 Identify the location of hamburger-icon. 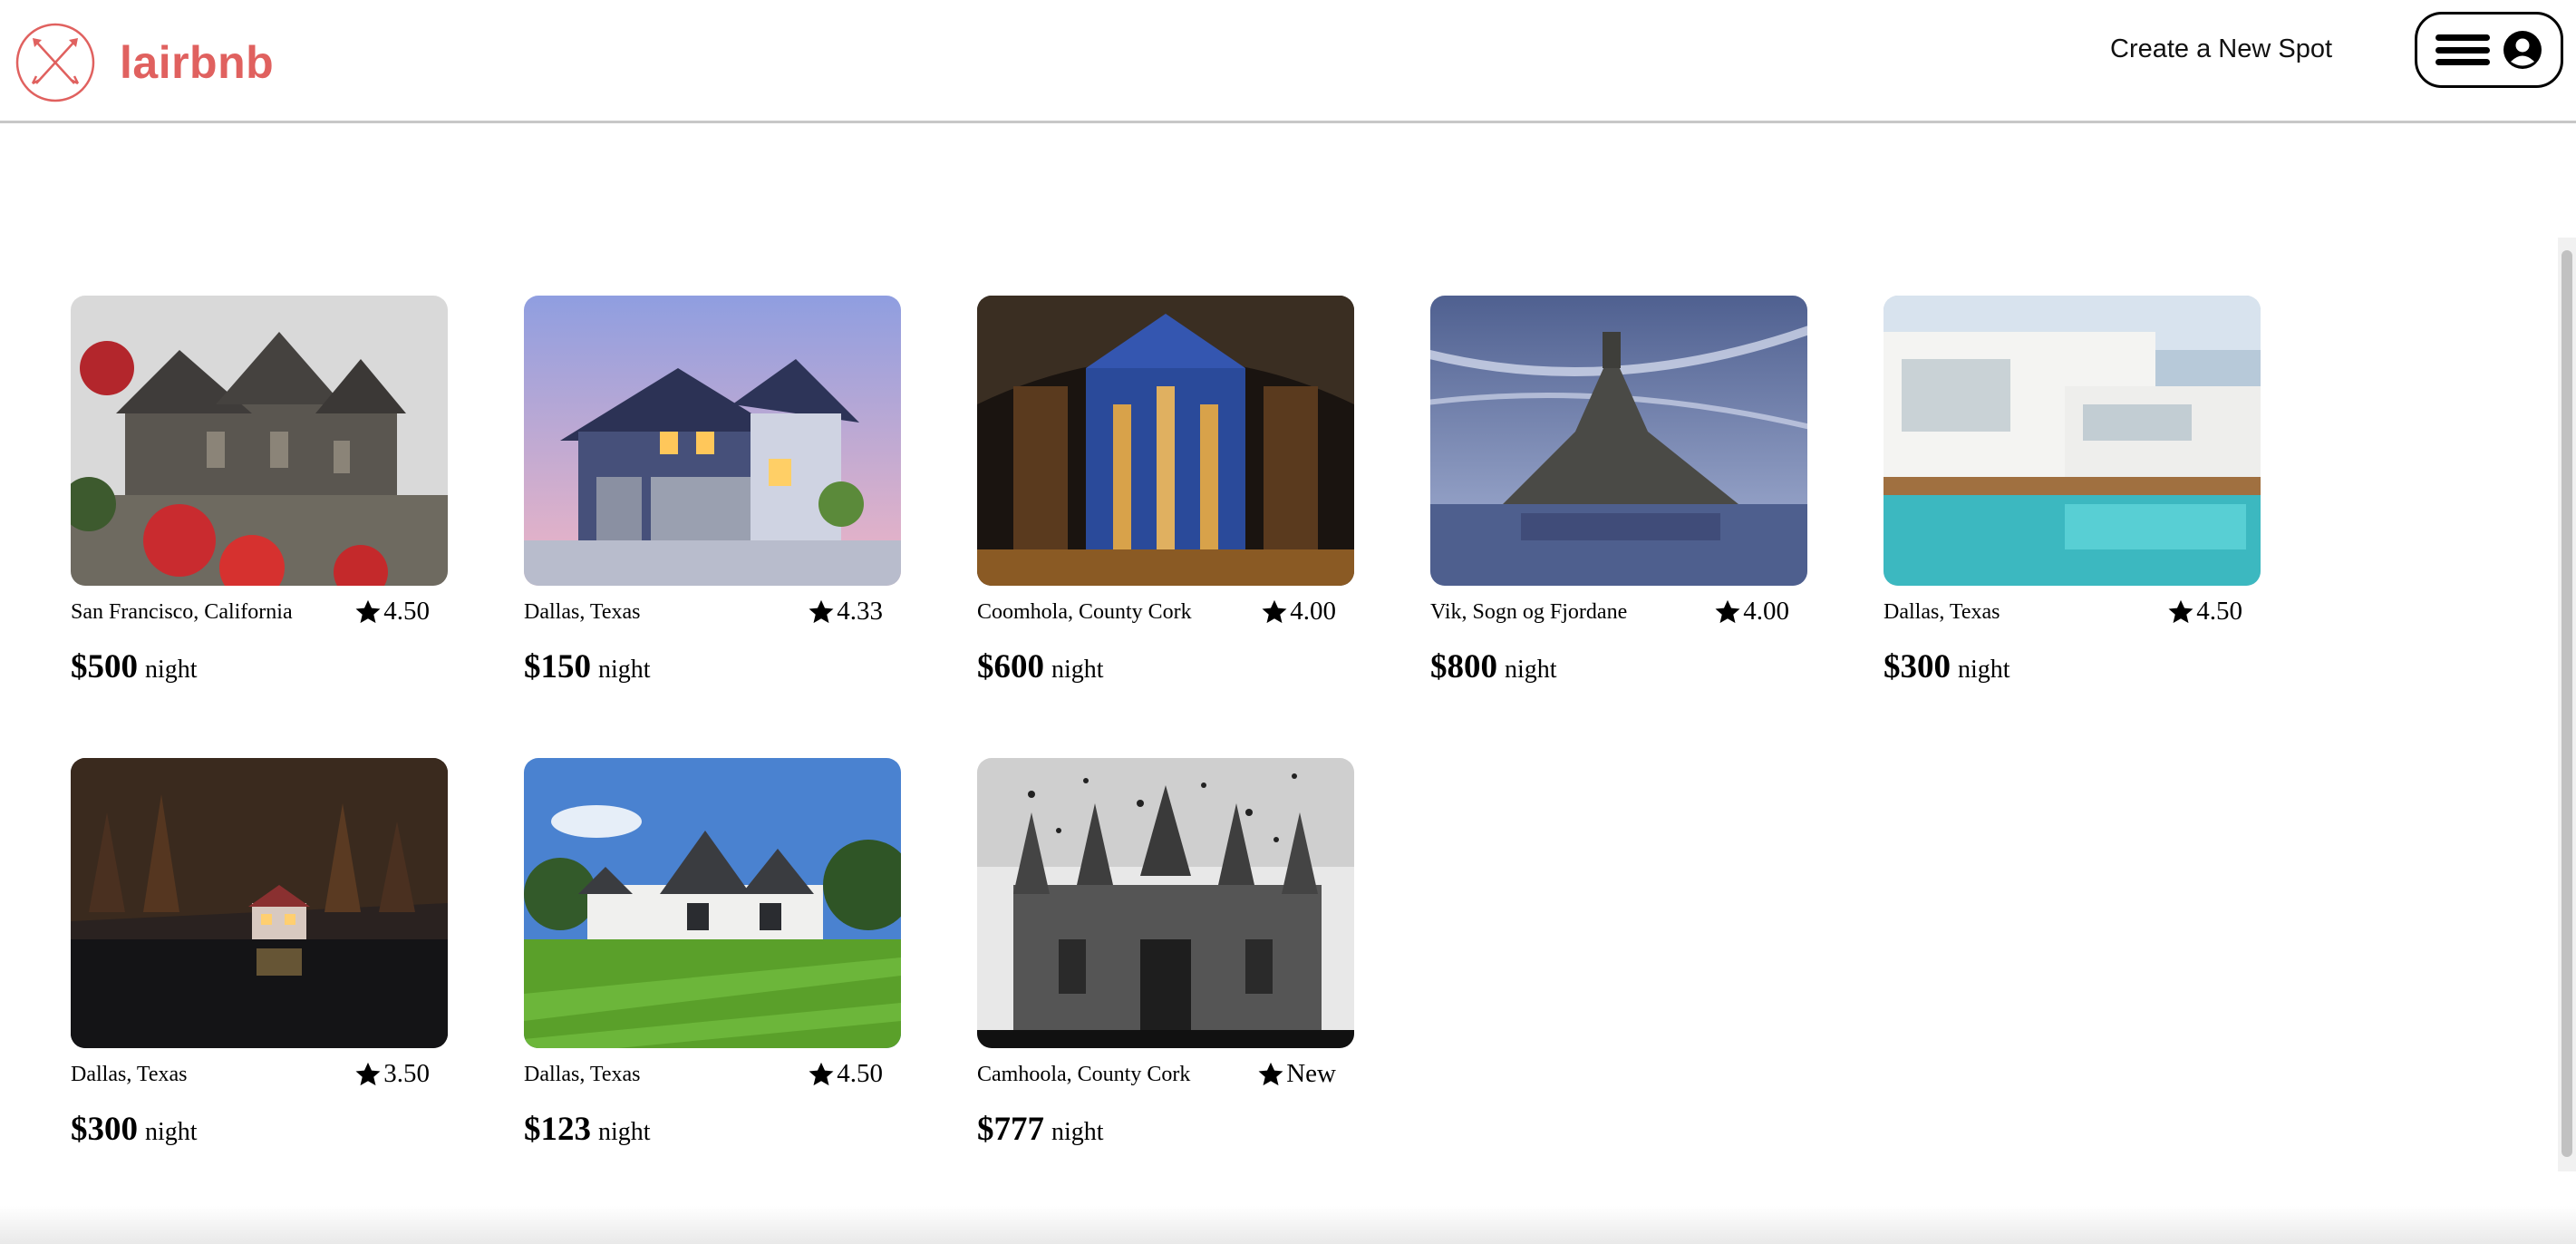
(2463, 50).